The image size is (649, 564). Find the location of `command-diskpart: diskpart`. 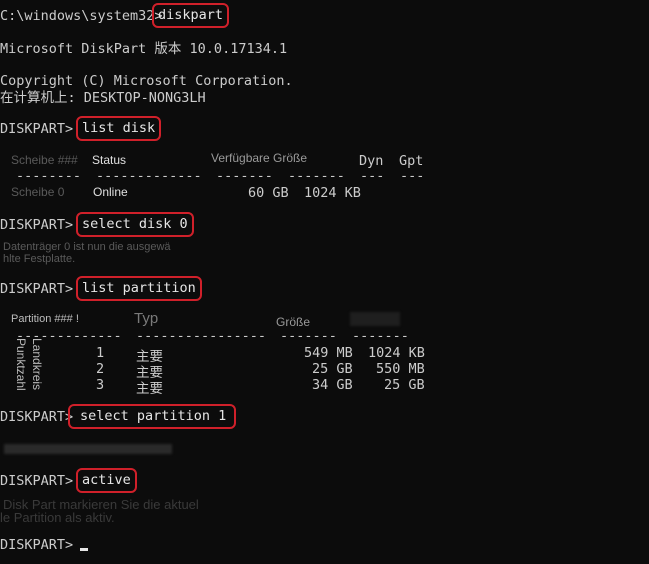

command-diskpart: diskpart is located at coordinates (191, 15).